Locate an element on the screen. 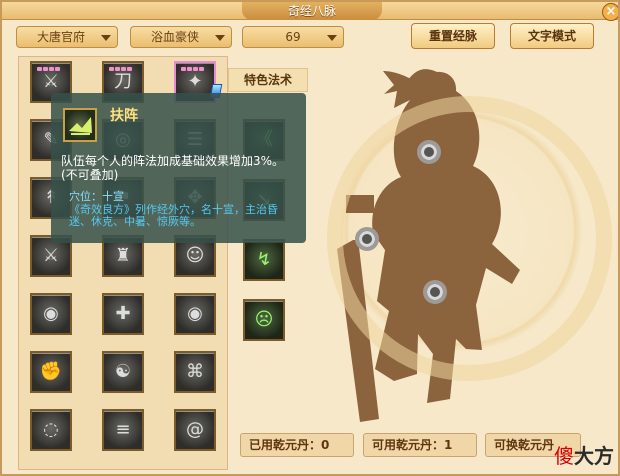 Image resolution: width=620 pixels, height=476 pixels. close-button: × is located at coordinates (610, 12).